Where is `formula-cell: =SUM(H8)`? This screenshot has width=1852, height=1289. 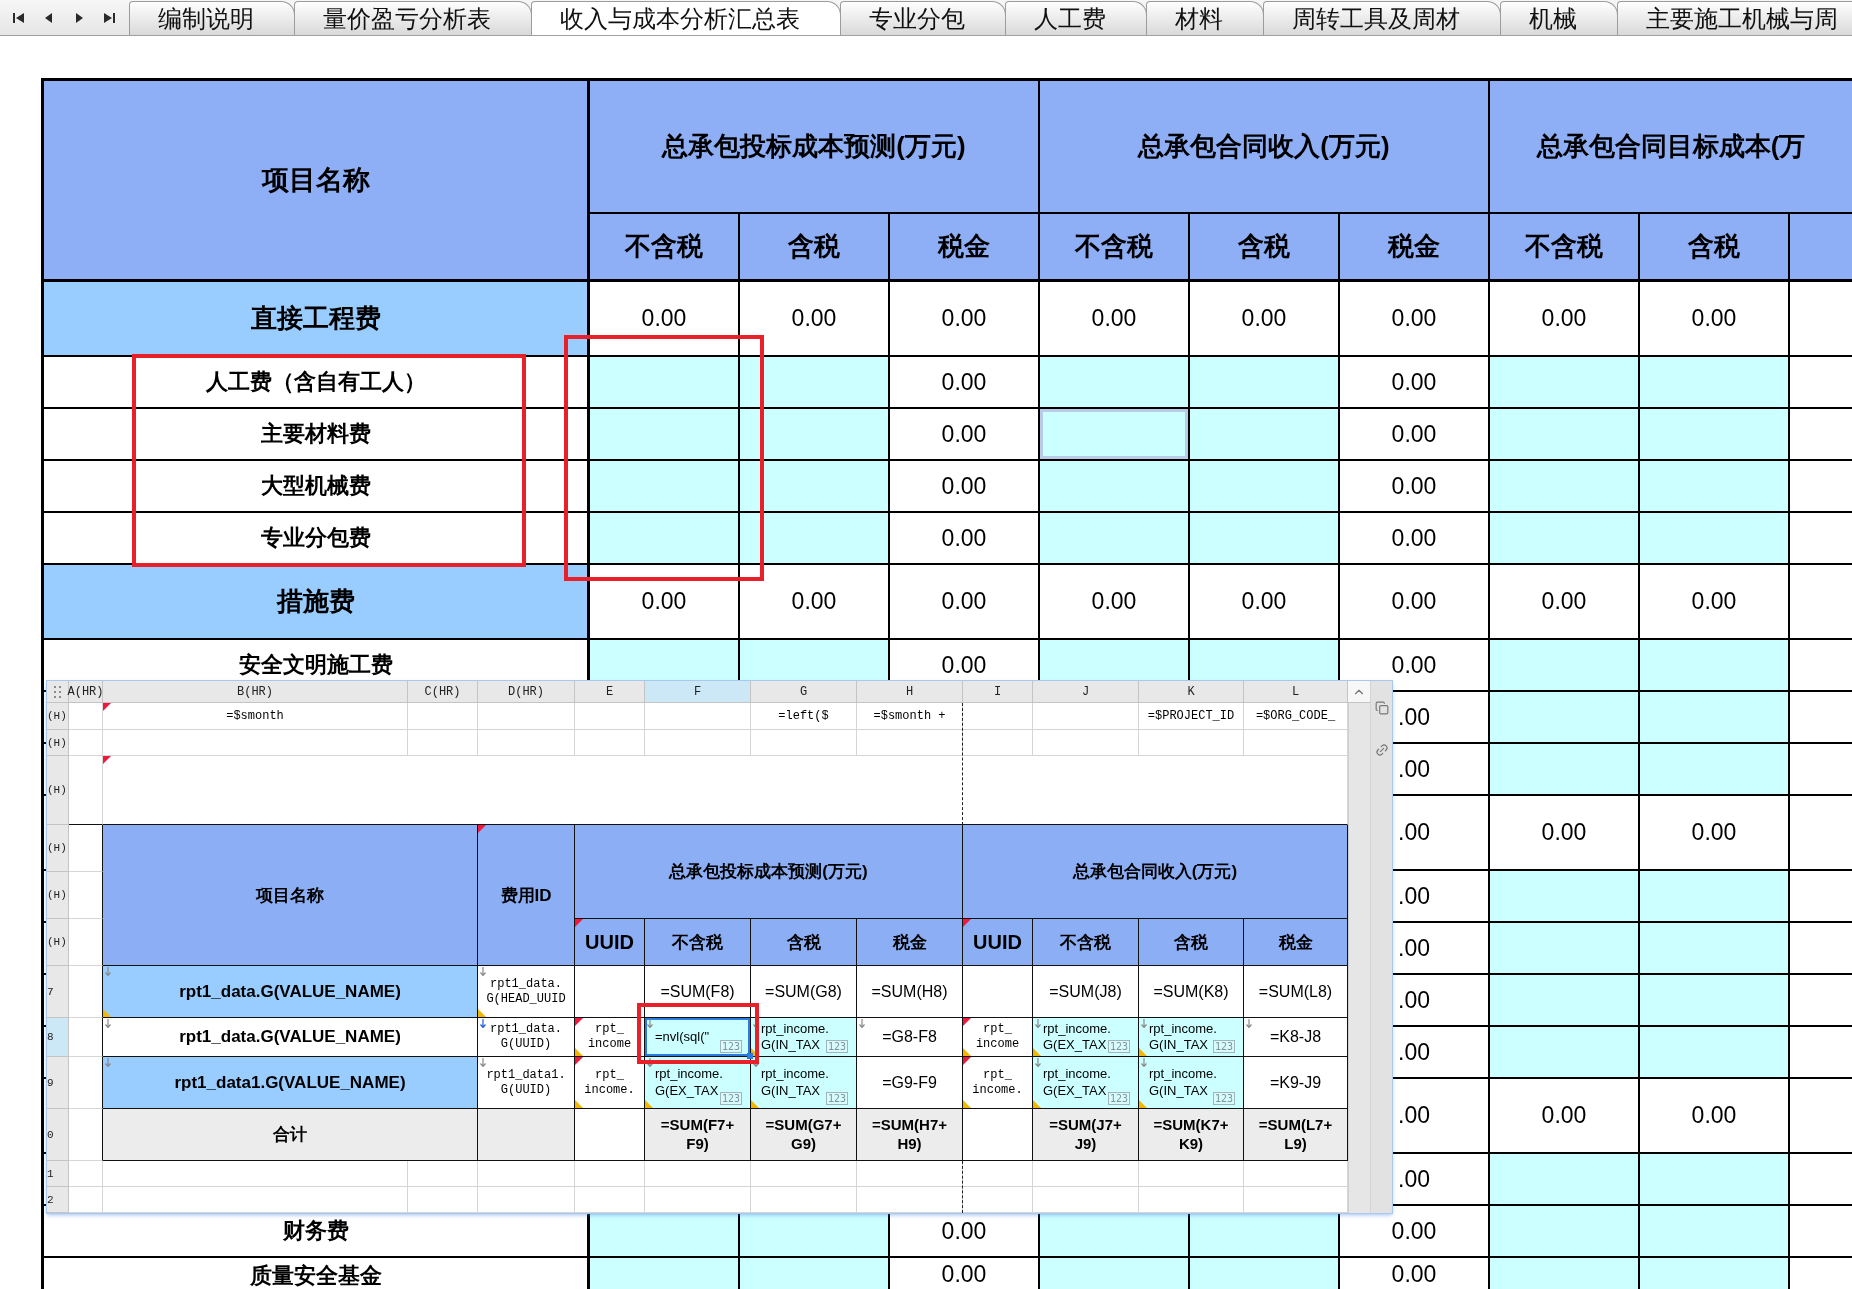
formula-cell: =SUM(H8) is located at coordinates (910, 992).